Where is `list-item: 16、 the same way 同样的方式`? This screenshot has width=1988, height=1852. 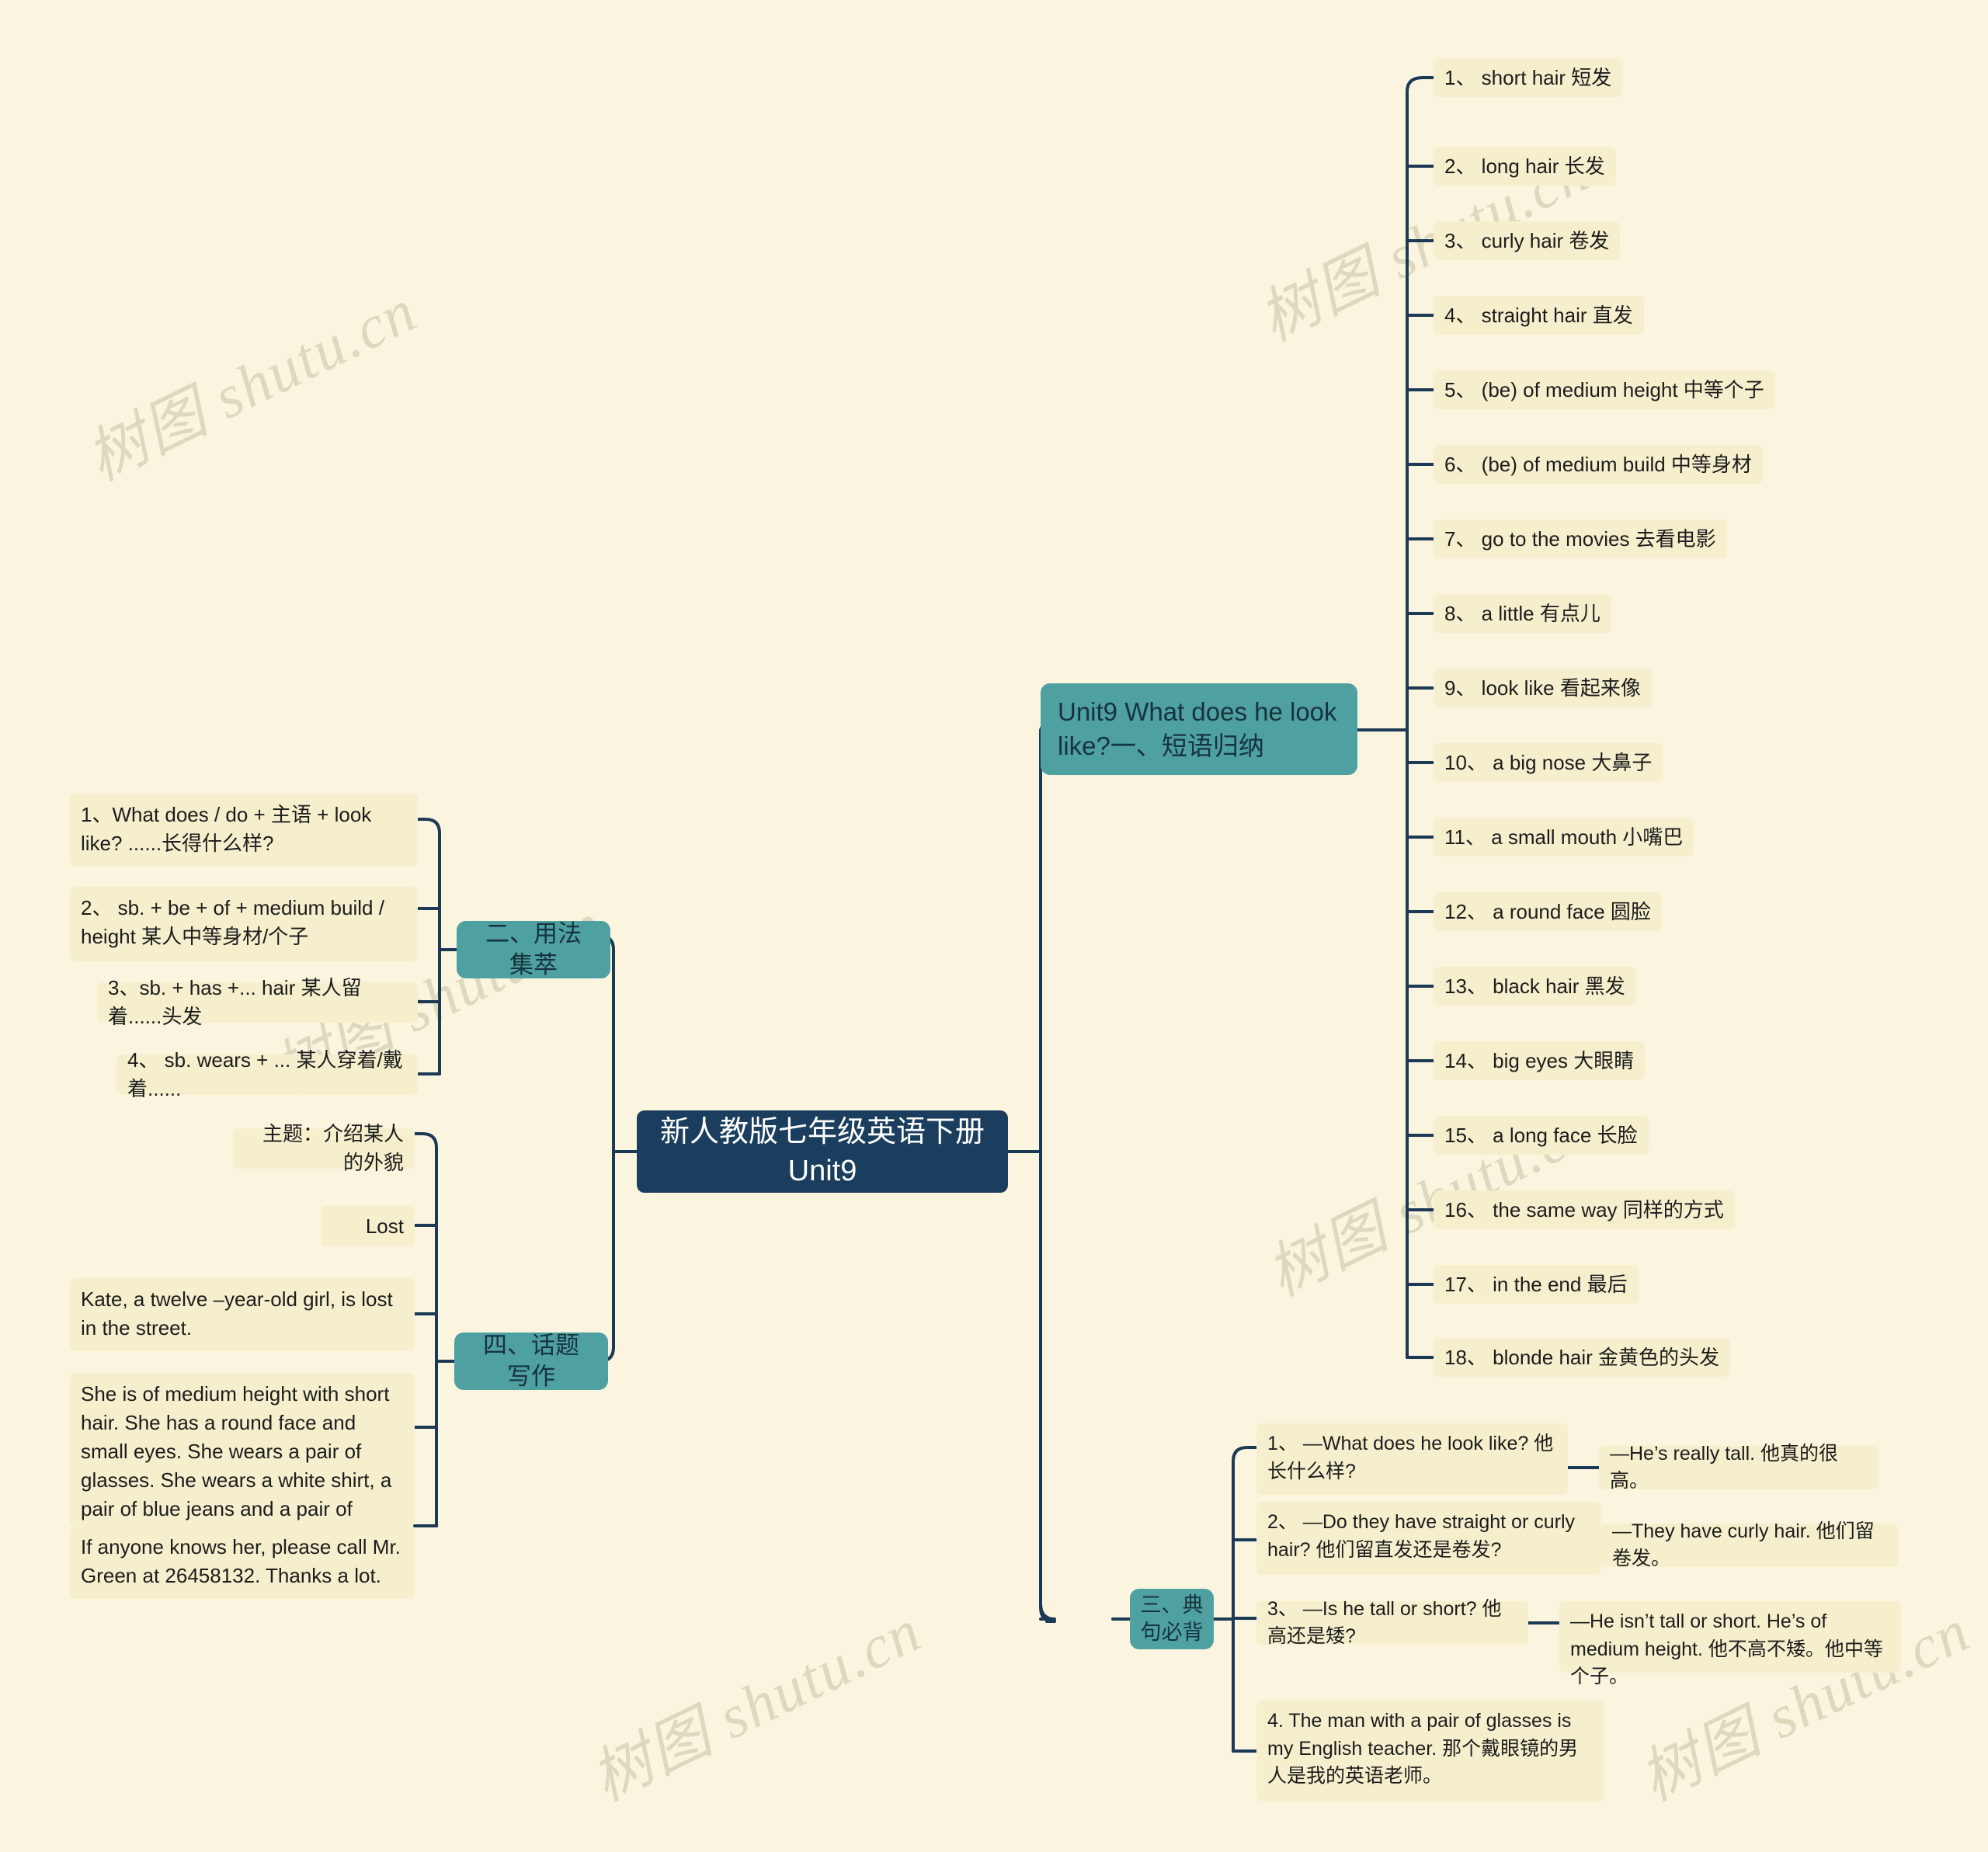 list-item: 16、 the same way 同样的方式 is located at coordinates (1584, 1209).